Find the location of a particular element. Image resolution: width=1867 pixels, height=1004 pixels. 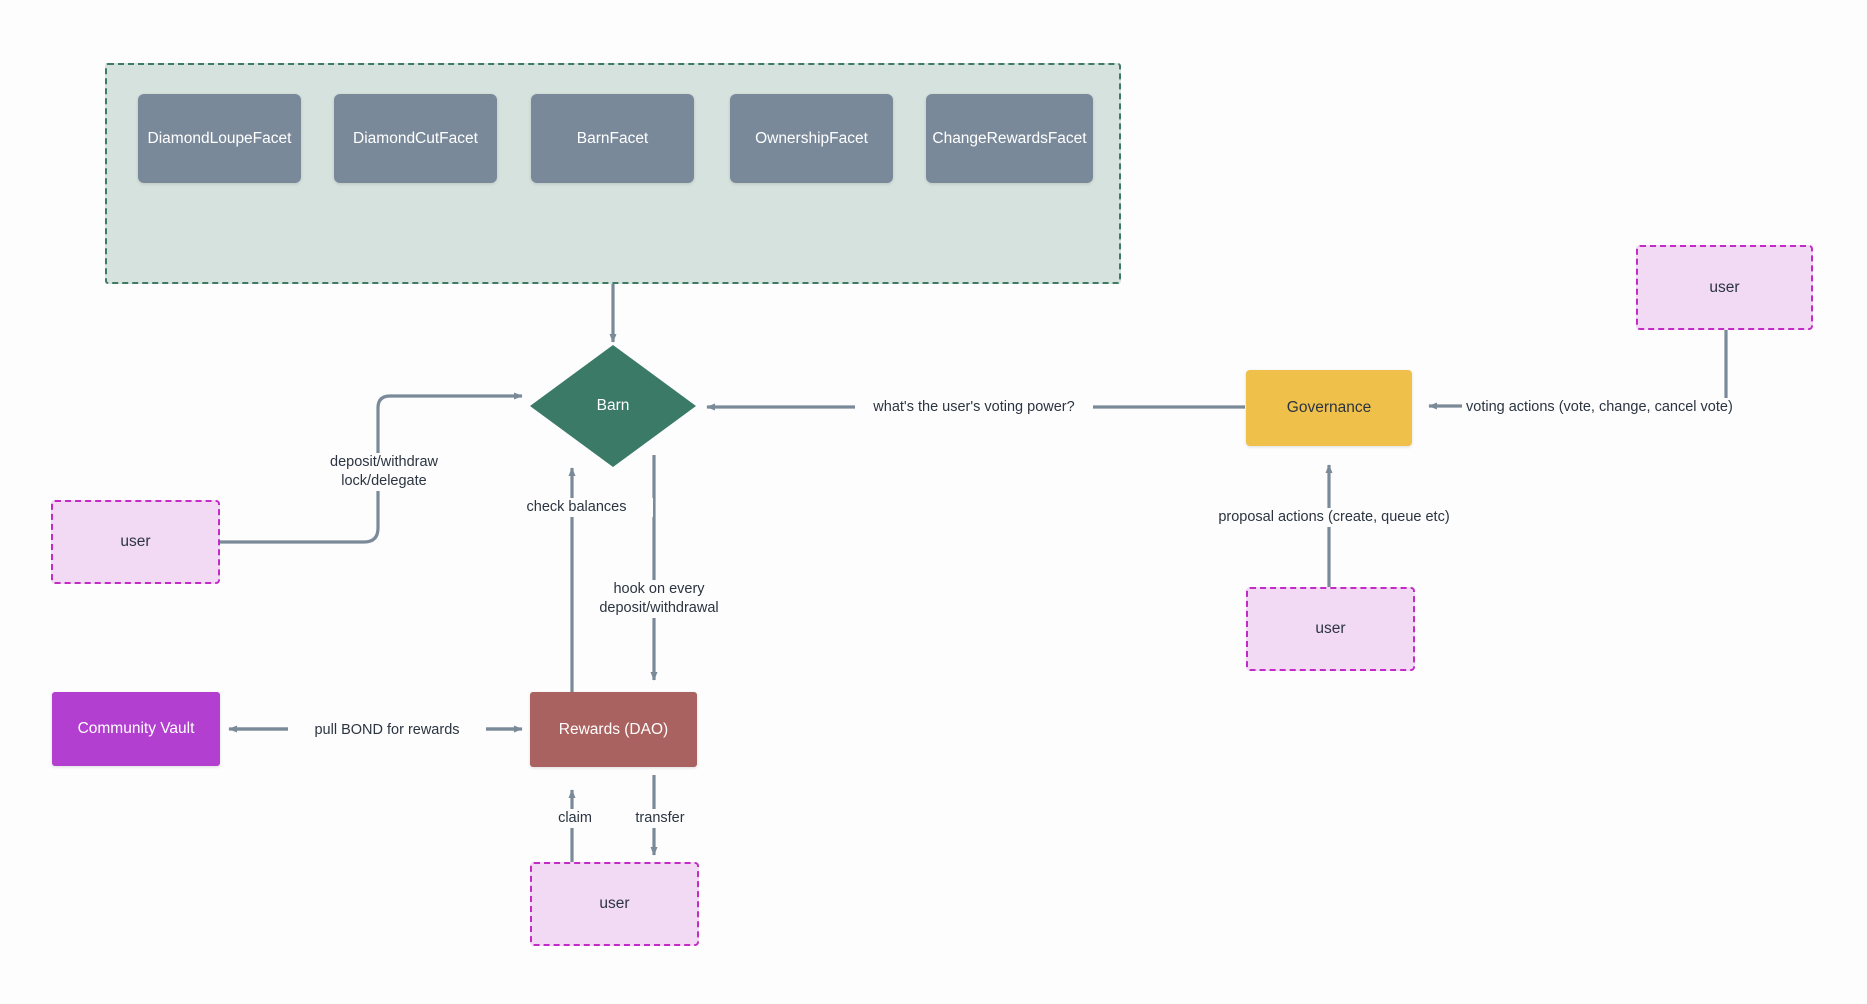

facet-node-diamond-cut: DiamondCutFacet is located at coordinates (415, 138).